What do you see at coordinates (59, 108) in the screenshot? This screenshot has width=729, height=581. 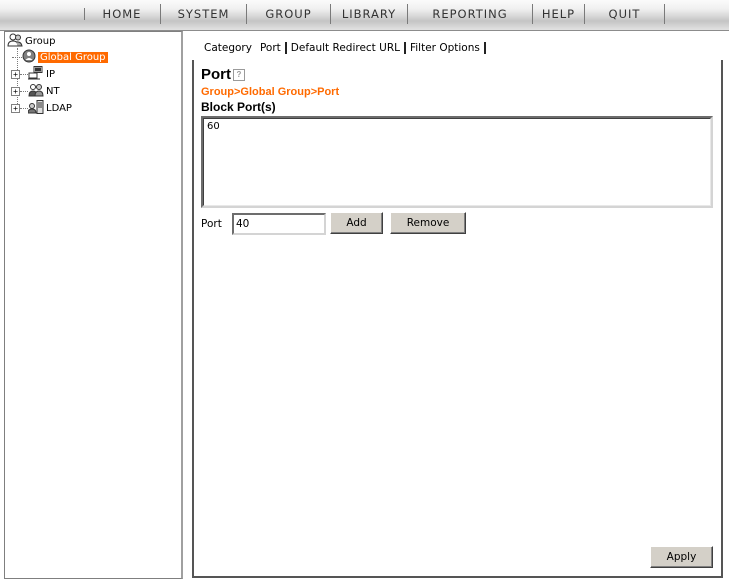 I see `tree-item-label: LDAP` at bounding box center [59, 108].